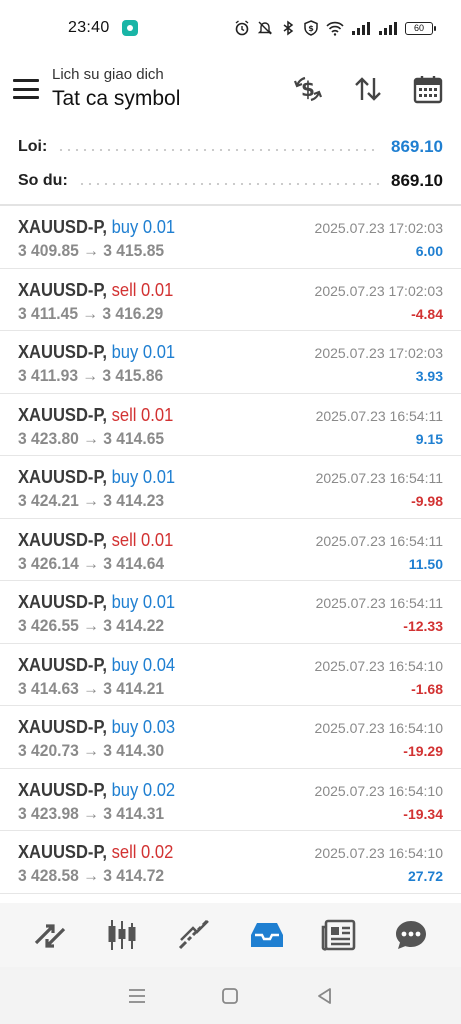  I want to click on status-icons: $ 60, so click(335, 28).